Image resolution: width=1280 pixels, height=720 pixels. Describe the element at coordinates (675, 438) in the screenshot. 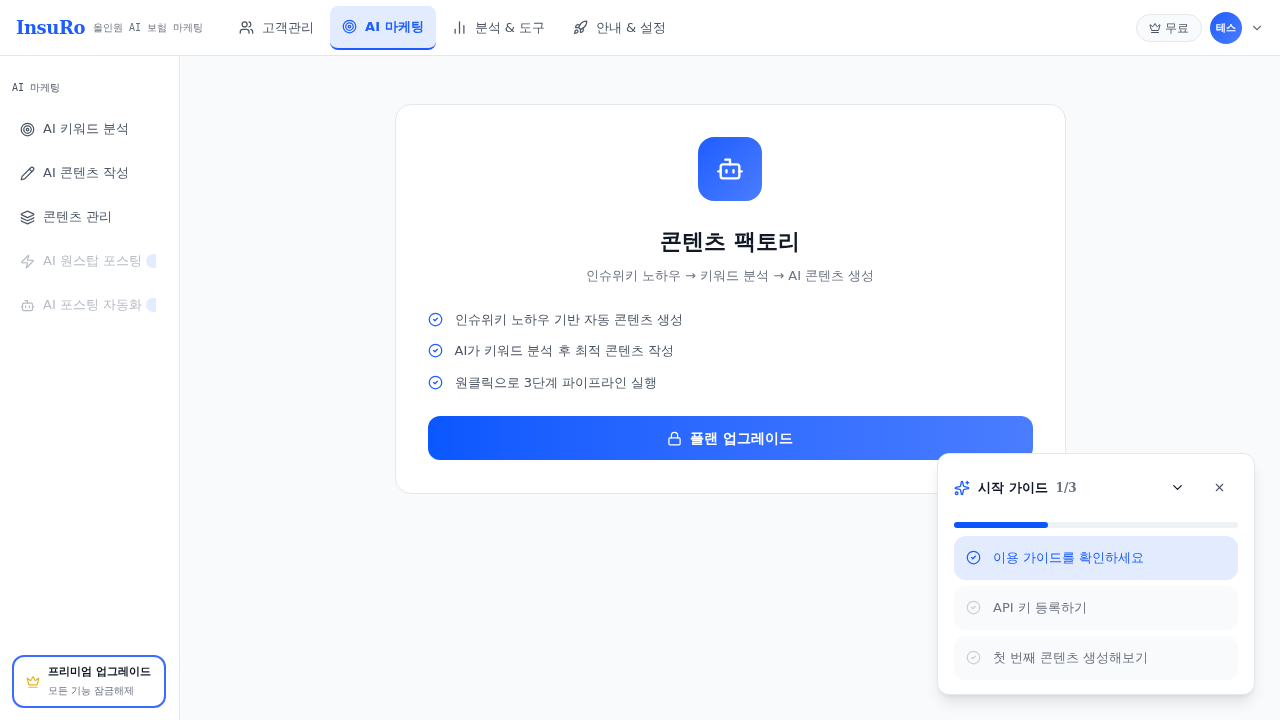

I see `lock-icon` at that location.